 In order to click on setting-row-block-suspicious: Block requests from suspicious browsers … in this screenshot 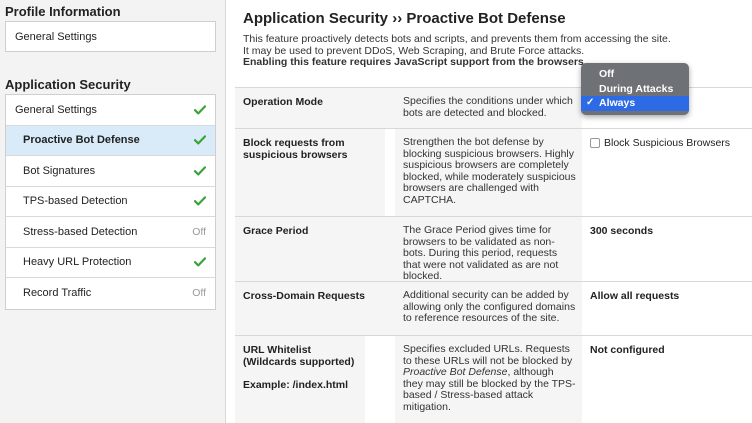, I will do `click(493, 172)`.